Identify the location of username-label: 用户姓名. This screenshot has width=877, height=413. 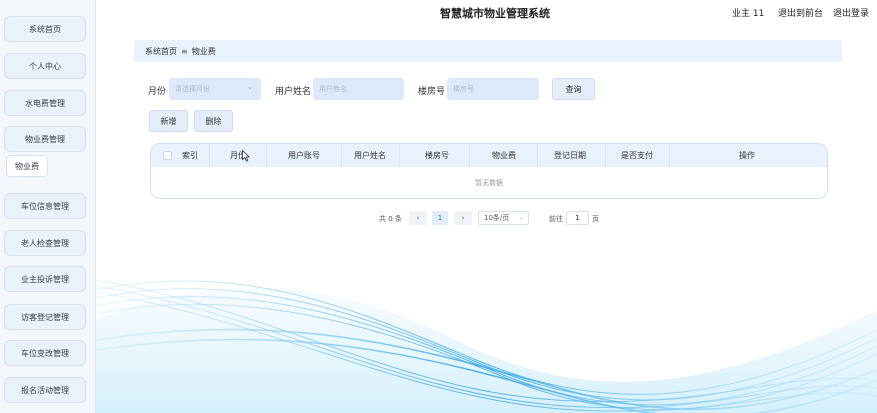
(293, 92).